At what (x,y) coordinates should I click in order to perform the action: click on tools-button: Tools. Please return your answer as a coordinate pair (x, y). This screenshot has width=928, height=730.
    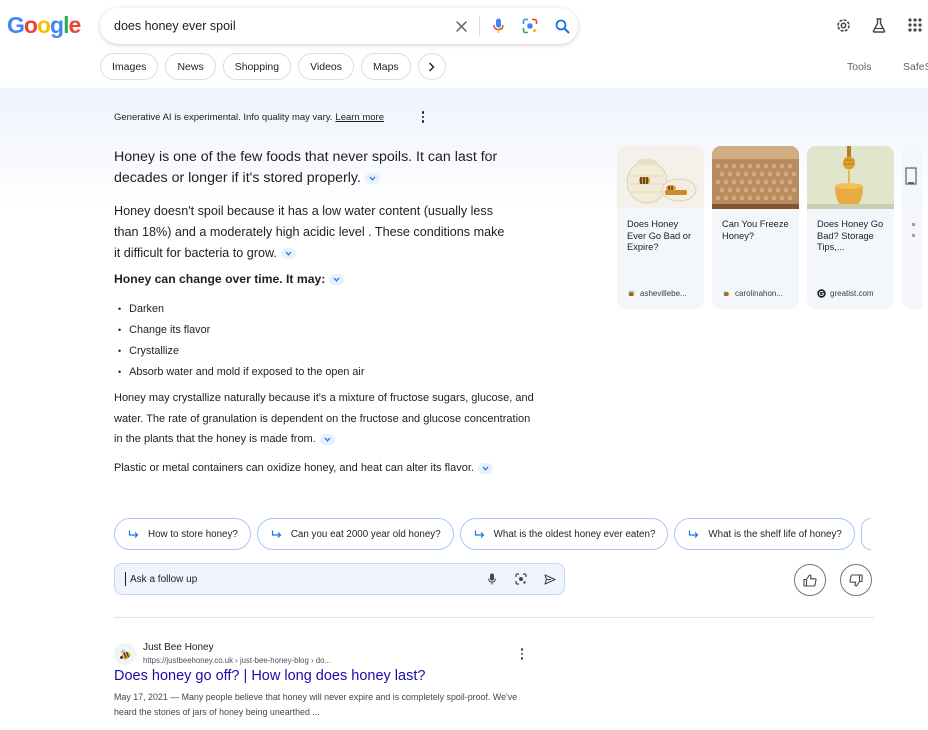
    Looking at the image, I should click on (859, 67).